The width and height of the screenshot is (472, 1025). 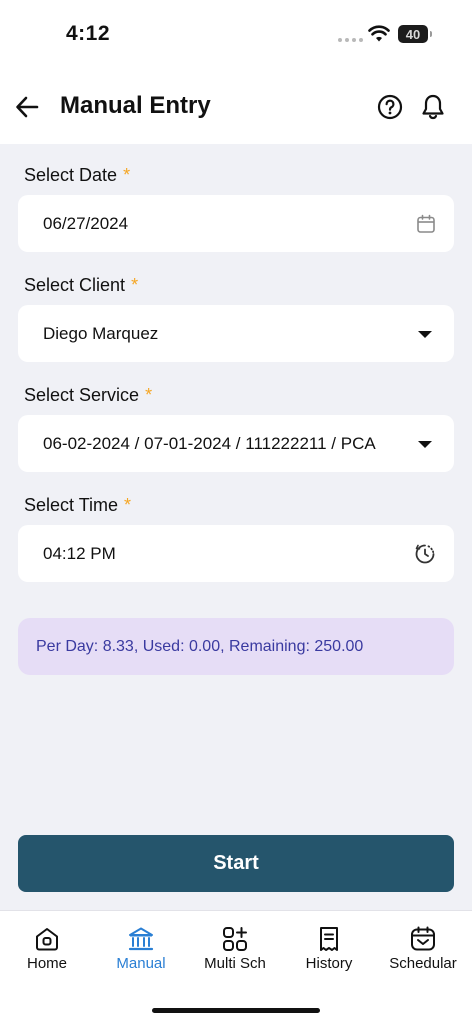 What do you see at coordinates (236, 35) in the screenshot?
I see `status-bar: 4:12 40` at bounding box center [236, 35].